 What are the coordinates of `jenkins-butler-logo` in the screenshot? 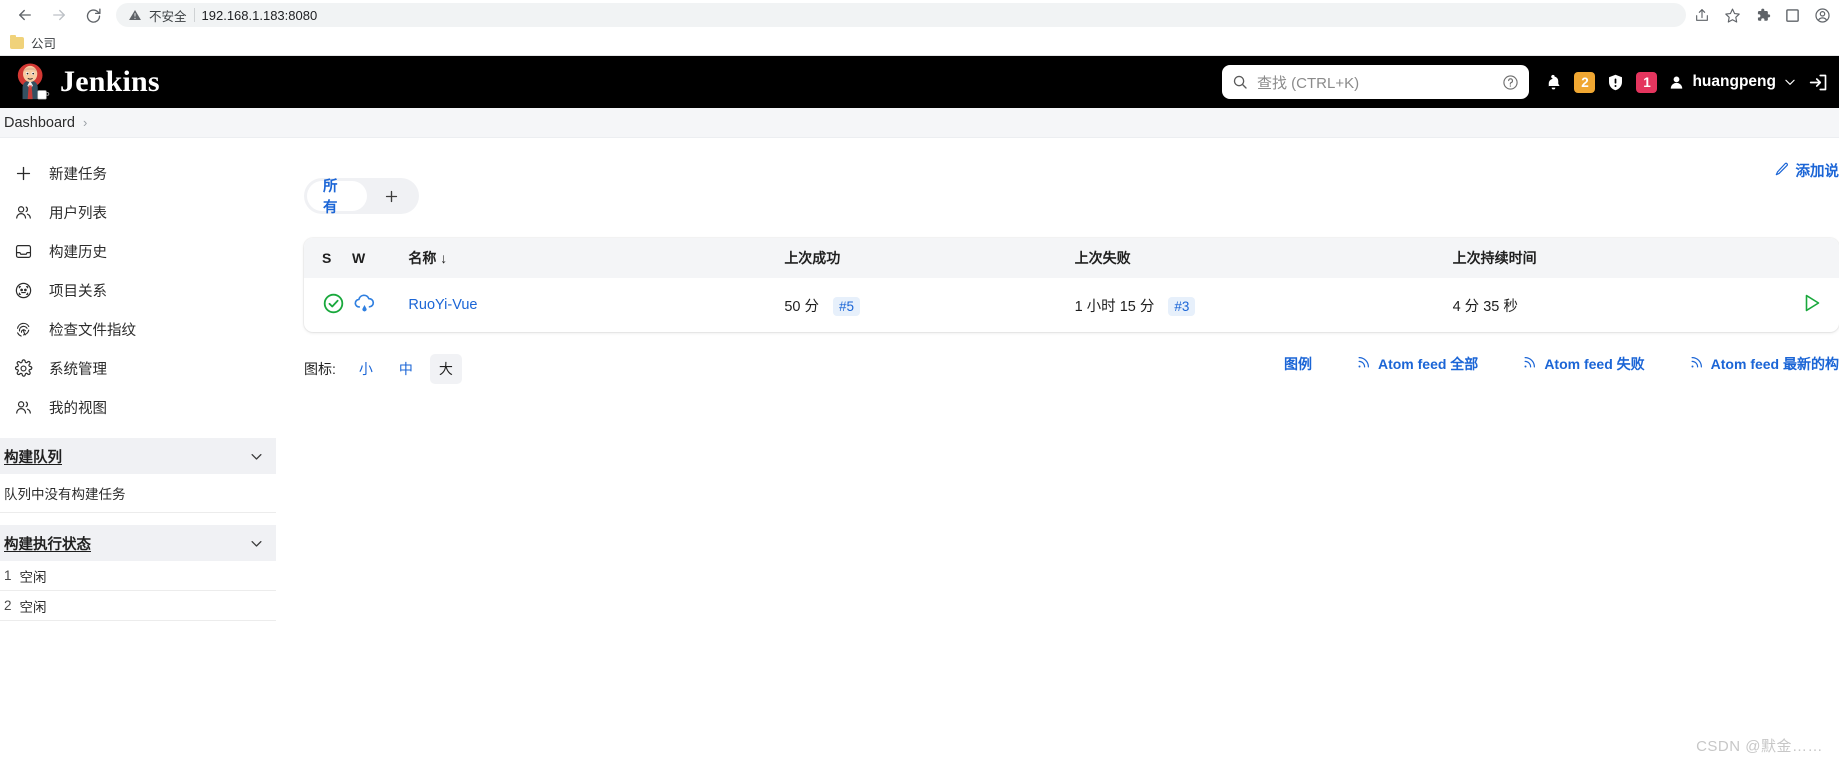 It's located at (33, 82).